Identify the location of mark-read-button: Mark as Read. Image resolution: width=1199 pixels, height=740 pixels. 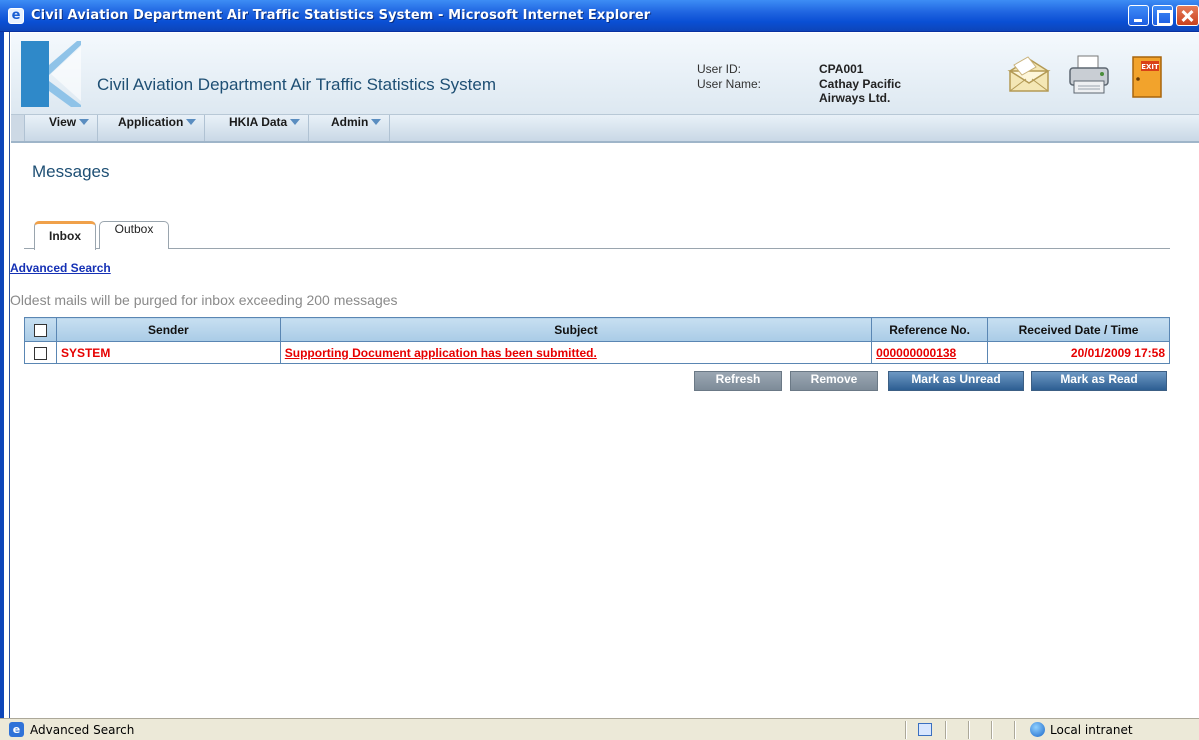
(1099, 381).